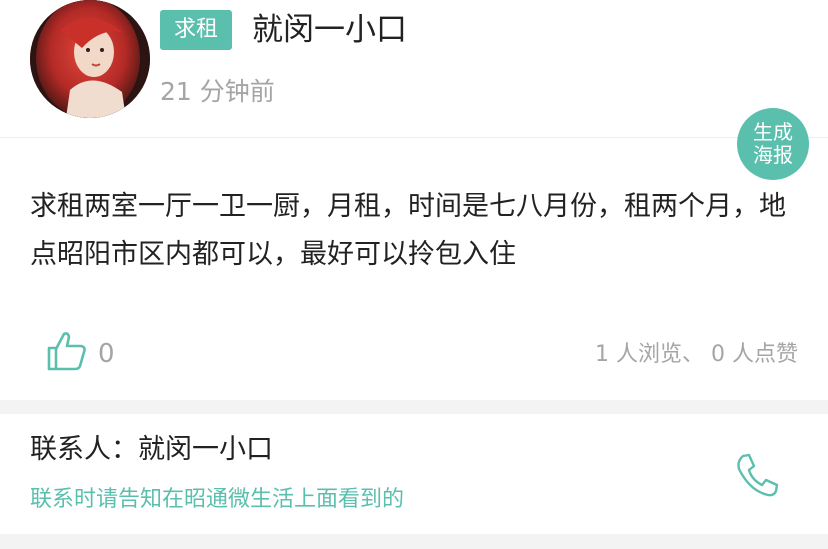  I want to click on view-like-stats: 1 人浏览、 0 人点赞, so click(696, 354).